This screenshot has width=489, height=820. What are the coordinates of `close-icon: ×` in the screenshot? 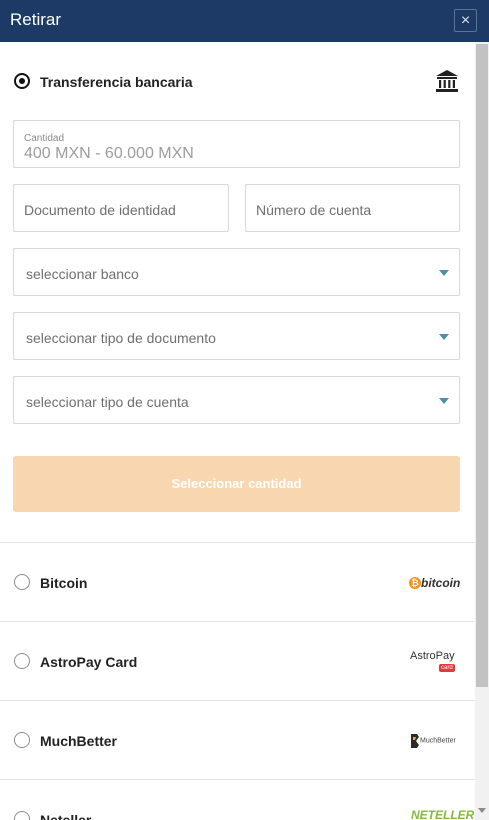 It's located at (465, 20).